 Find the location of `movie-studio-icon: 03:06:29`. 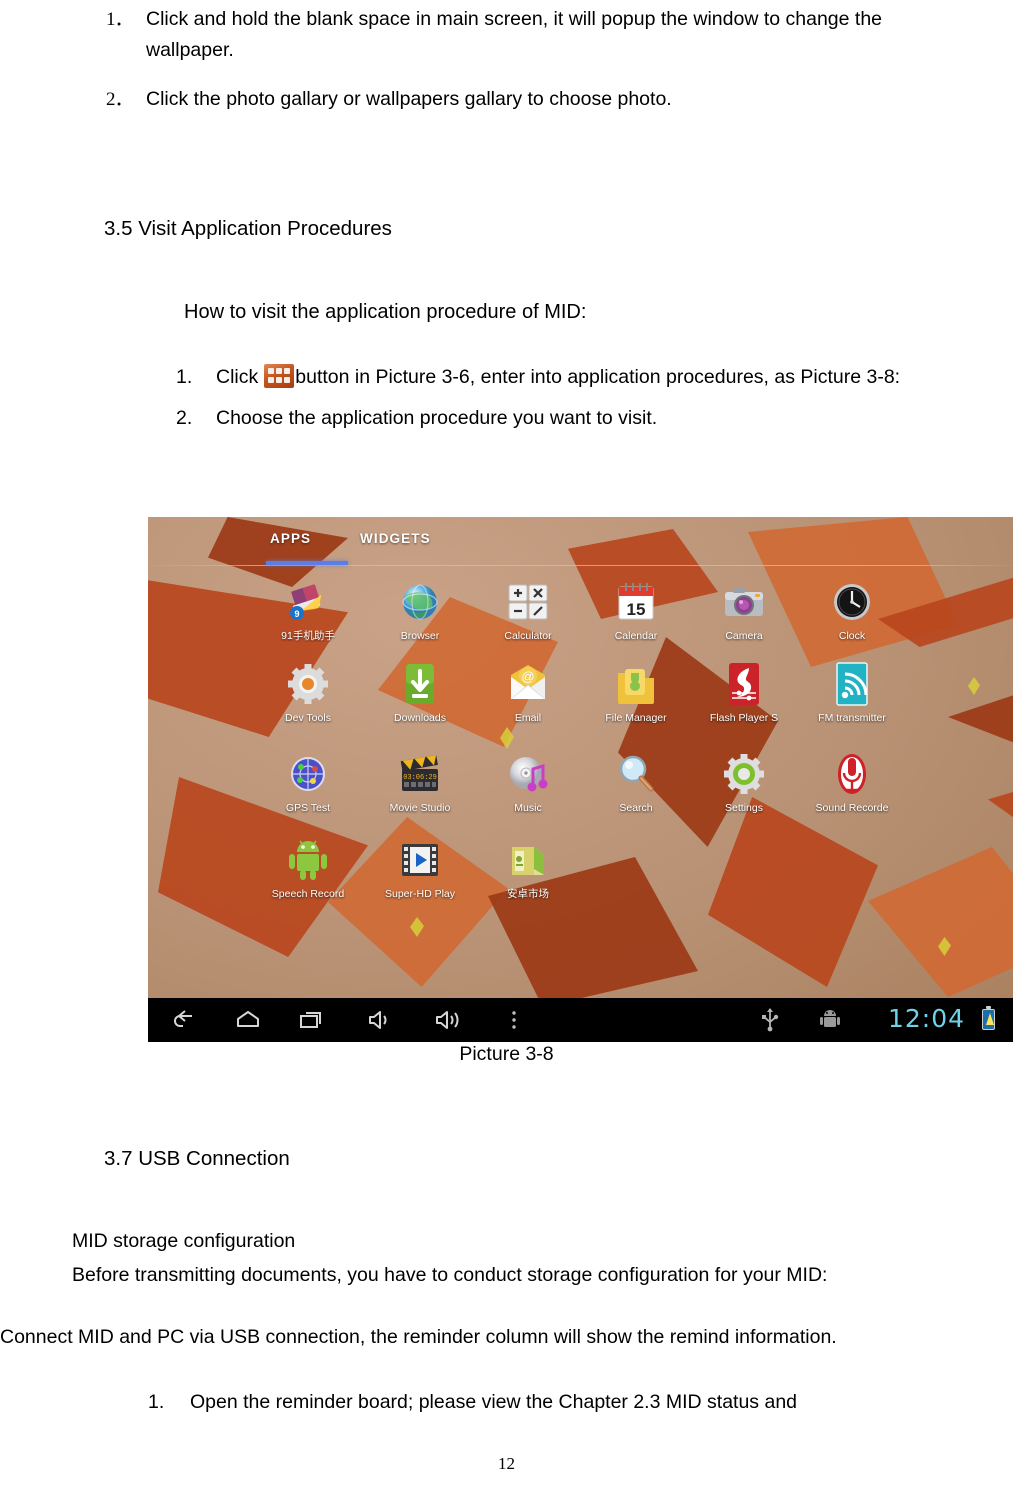

movie-studio-icon: 03:06:29 is located at coordinates (420, 774).